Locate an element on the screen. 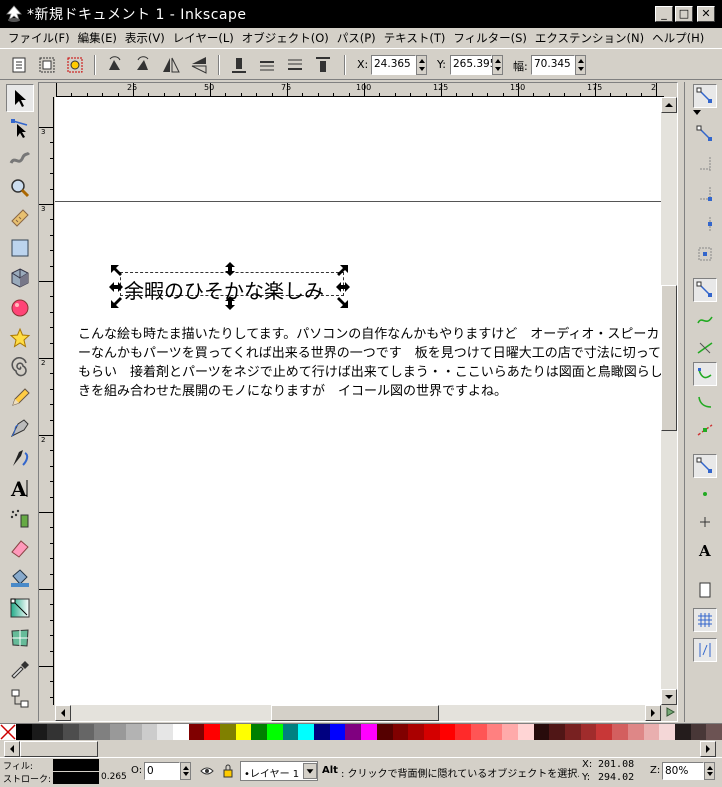  menu-path: パス(P) is located at coordinates (356, 38).